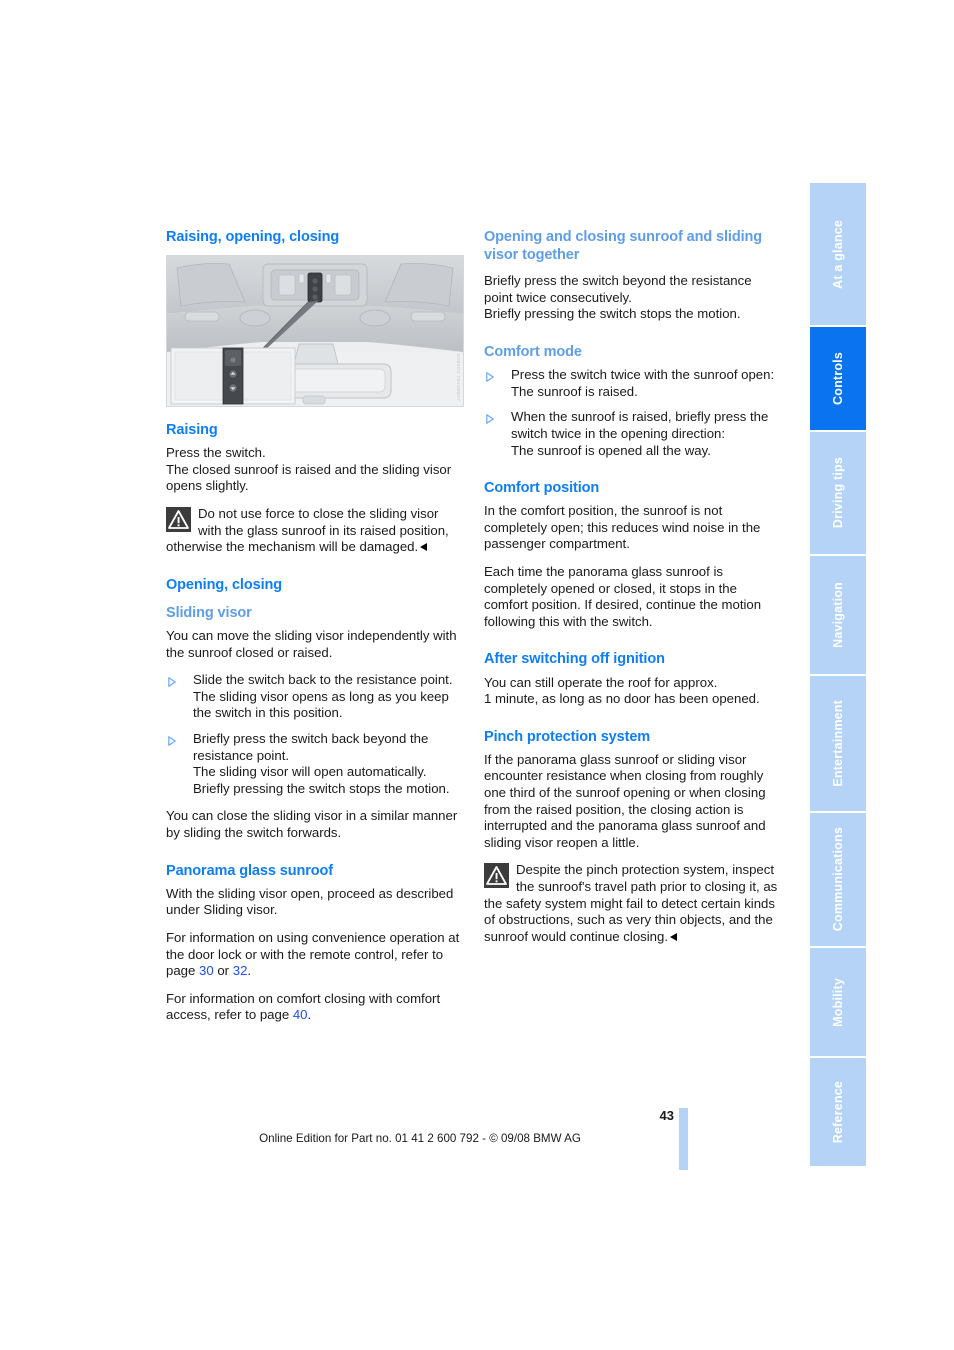 The height and width of the screenshot is (1350, 954). What do you see at coordinates (683, 1139) in the screenshot?
I see `footer-accent-bar` at bounding box center [683, 1139].